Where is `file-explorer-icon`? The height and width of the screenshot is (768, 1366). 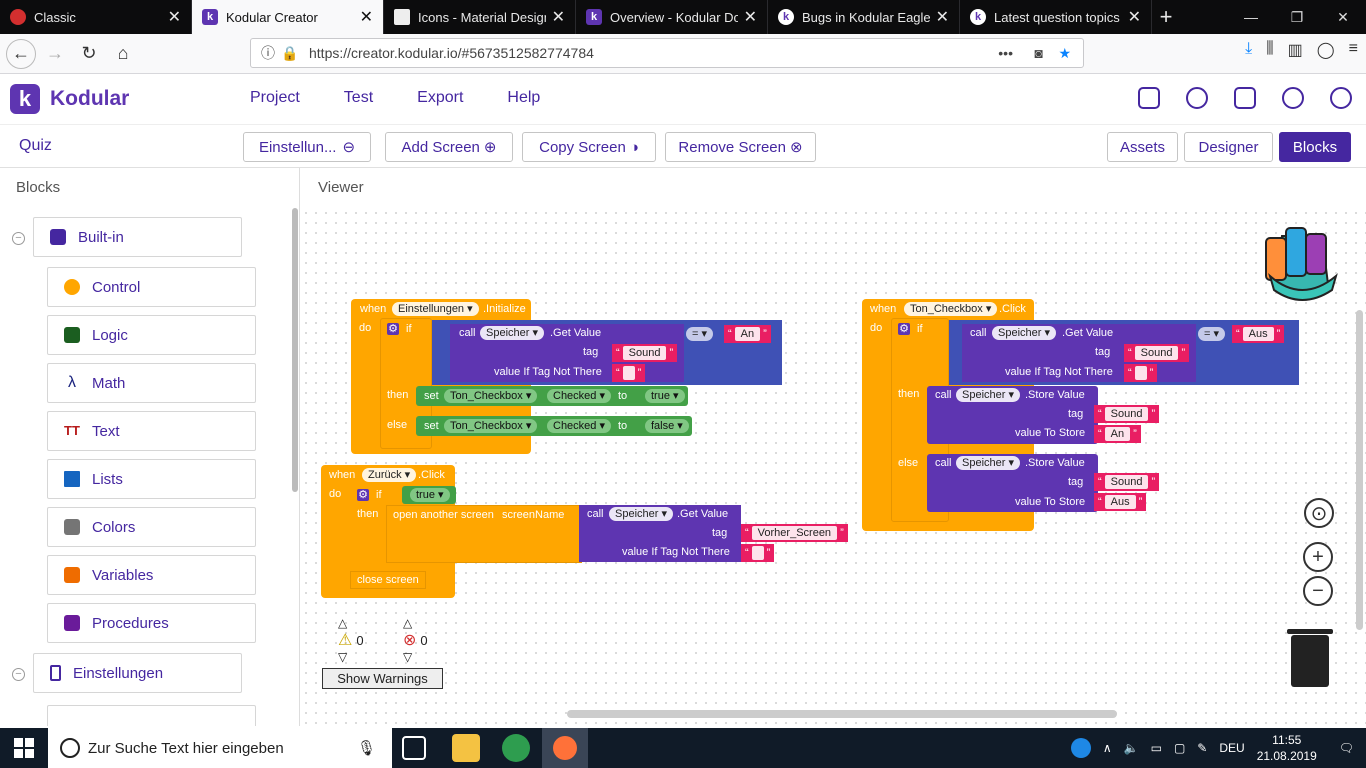
file-explorer-icon is located at coordinates (466, 748).